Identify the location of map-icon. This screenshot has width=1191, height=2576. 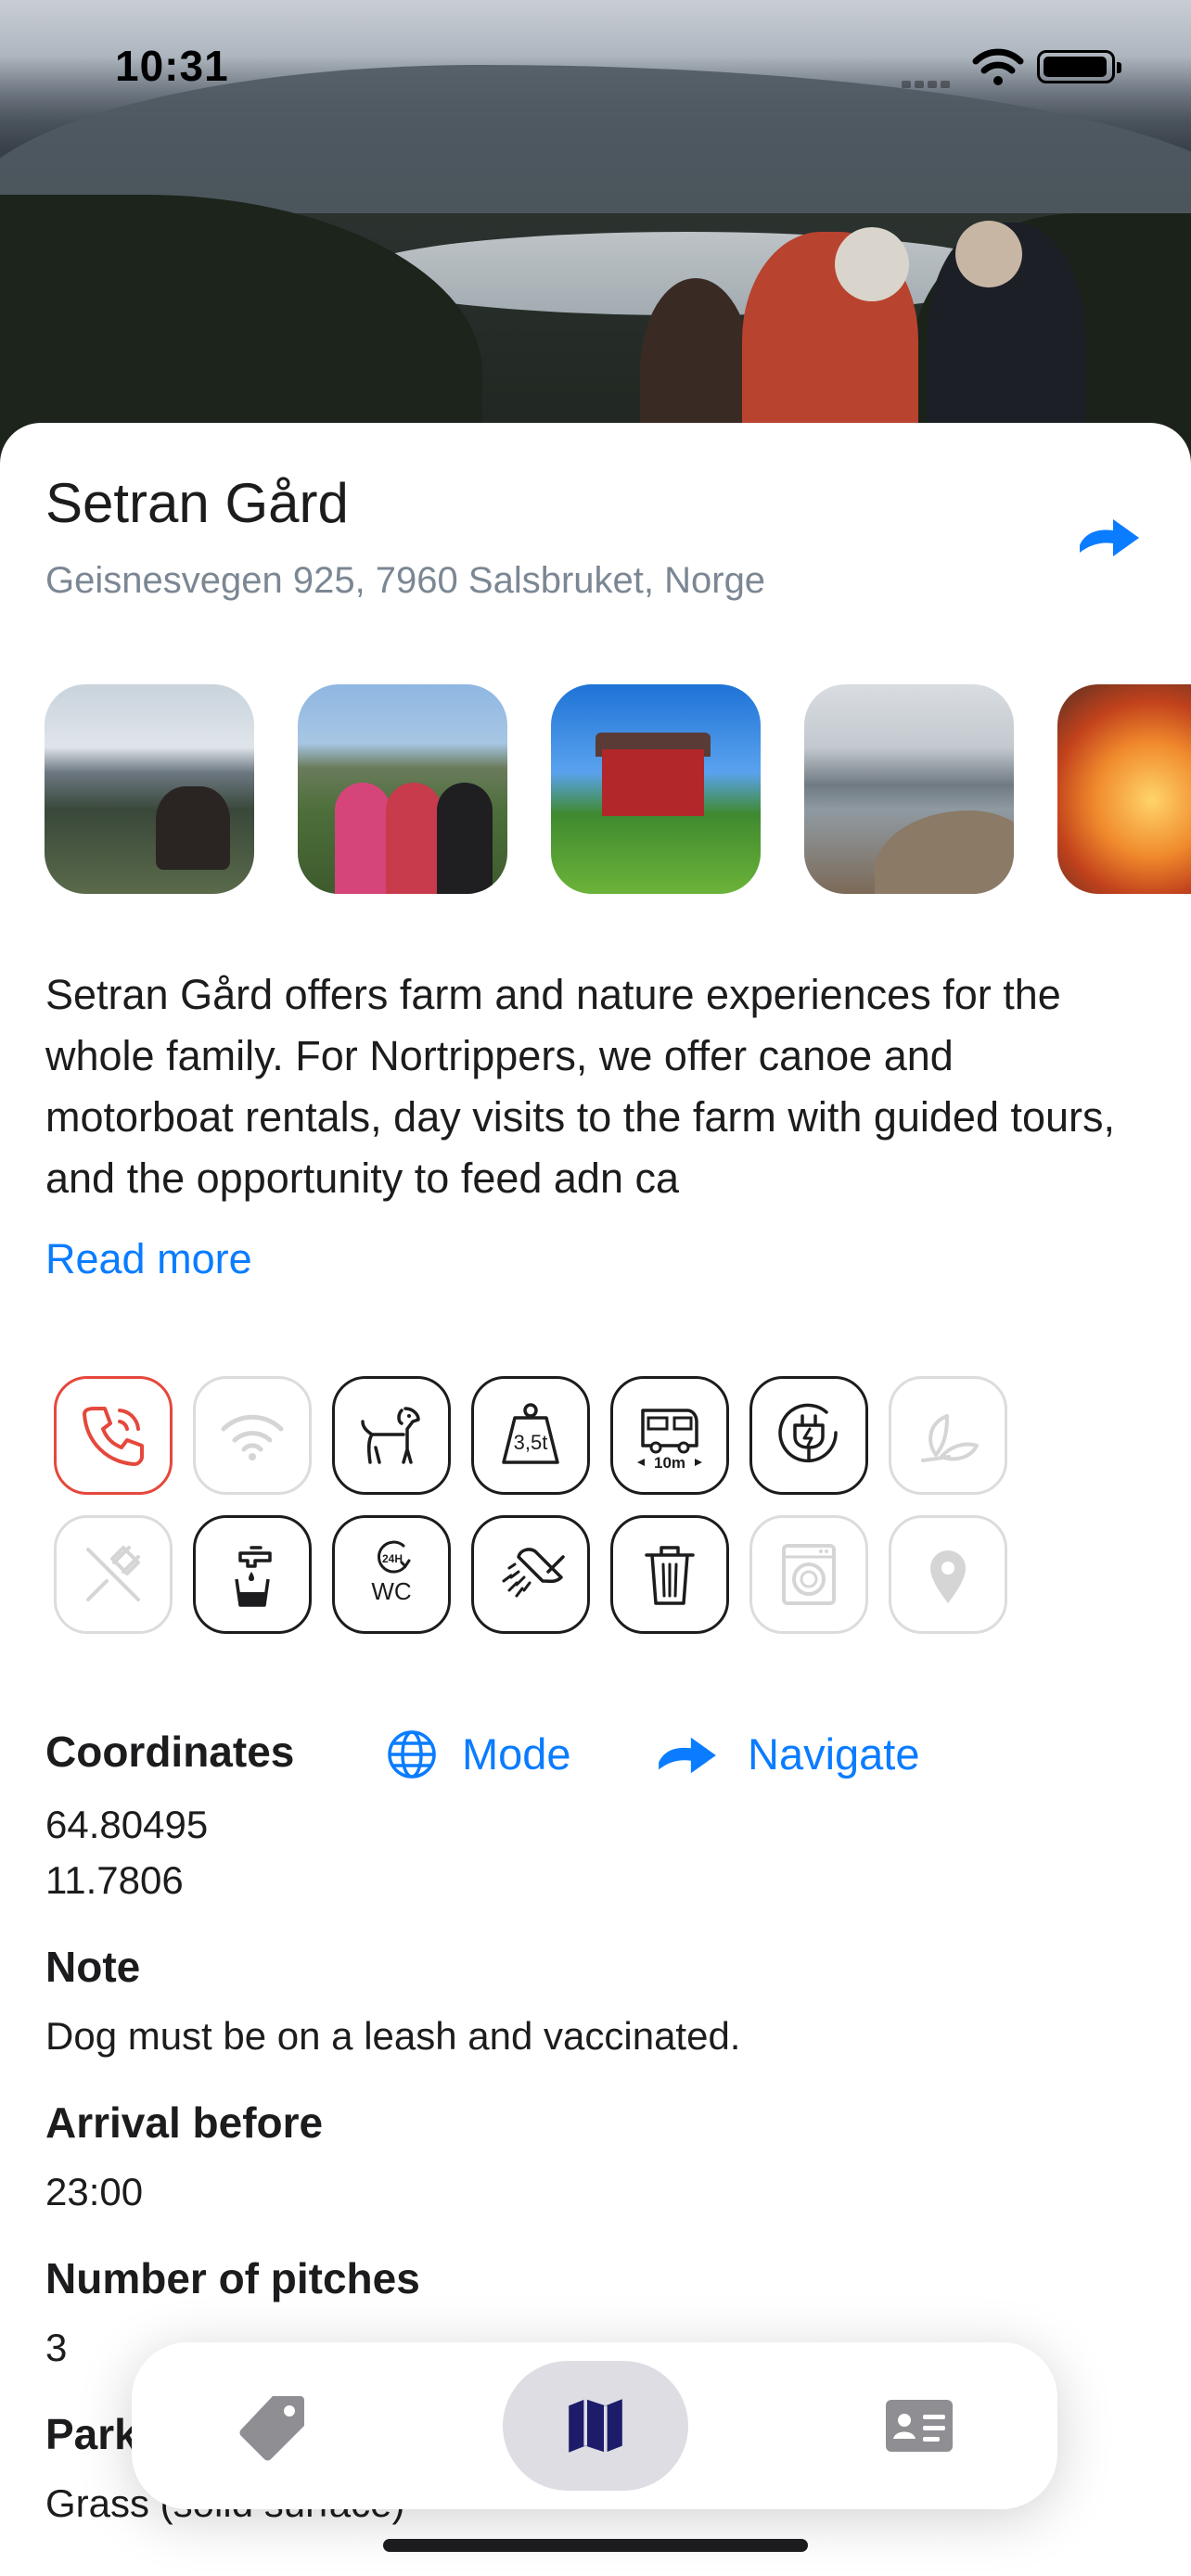
(595, 2426).